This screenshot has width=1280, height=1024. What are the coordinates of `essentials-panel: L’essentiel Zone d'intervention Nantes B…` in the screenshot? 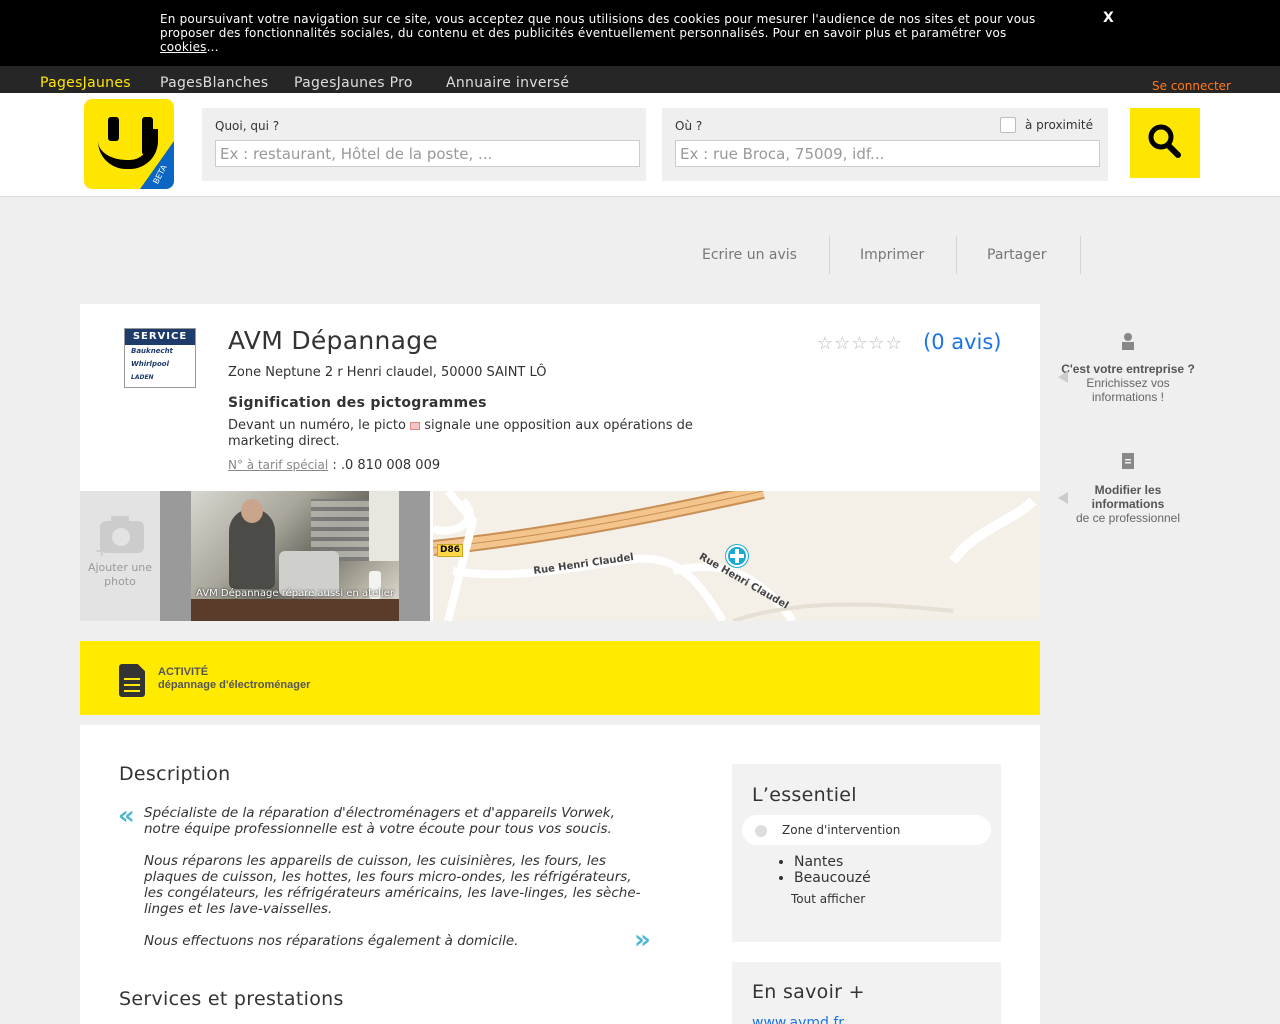 It's located at (866, 853).